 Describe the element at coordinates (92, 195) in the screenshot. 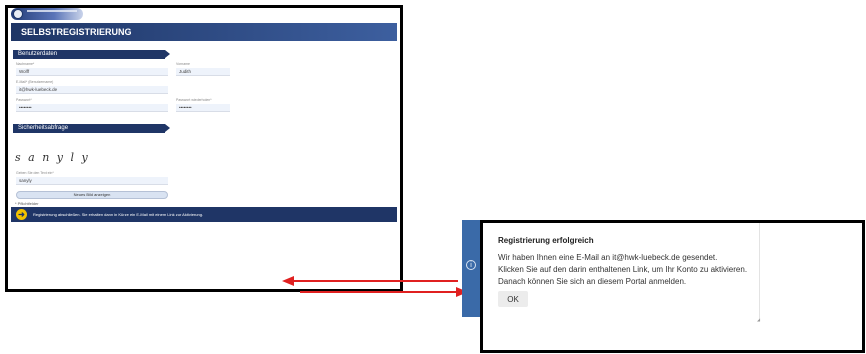

I see `new-image-button: Neues Bild anzeigen` at that location.